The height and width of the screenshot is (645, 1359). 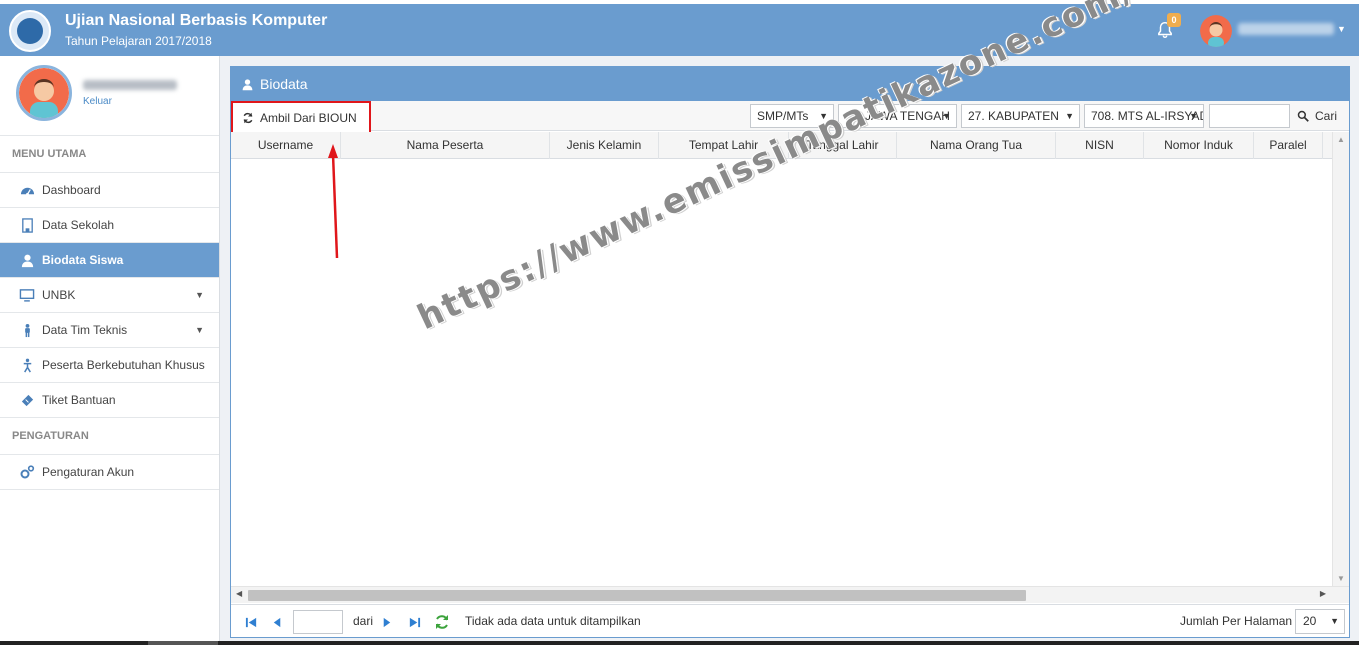 What do you see at coordinates (1144, 116) in the screenshot?
I see `sekolah-select: 708. MTS AL-IRSYAD ▼` at bounding box center [1144, 116].